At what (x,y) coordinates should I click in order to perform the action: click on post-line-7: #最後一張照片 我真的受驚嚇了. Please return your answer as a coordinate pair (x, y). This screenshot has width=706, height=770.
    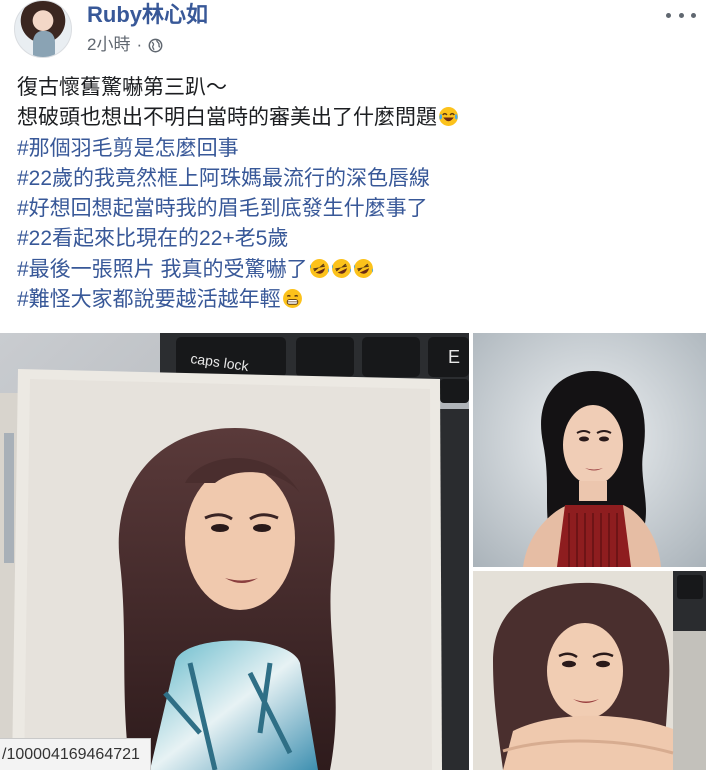
    Looking at the image, I should click on (357, 270).